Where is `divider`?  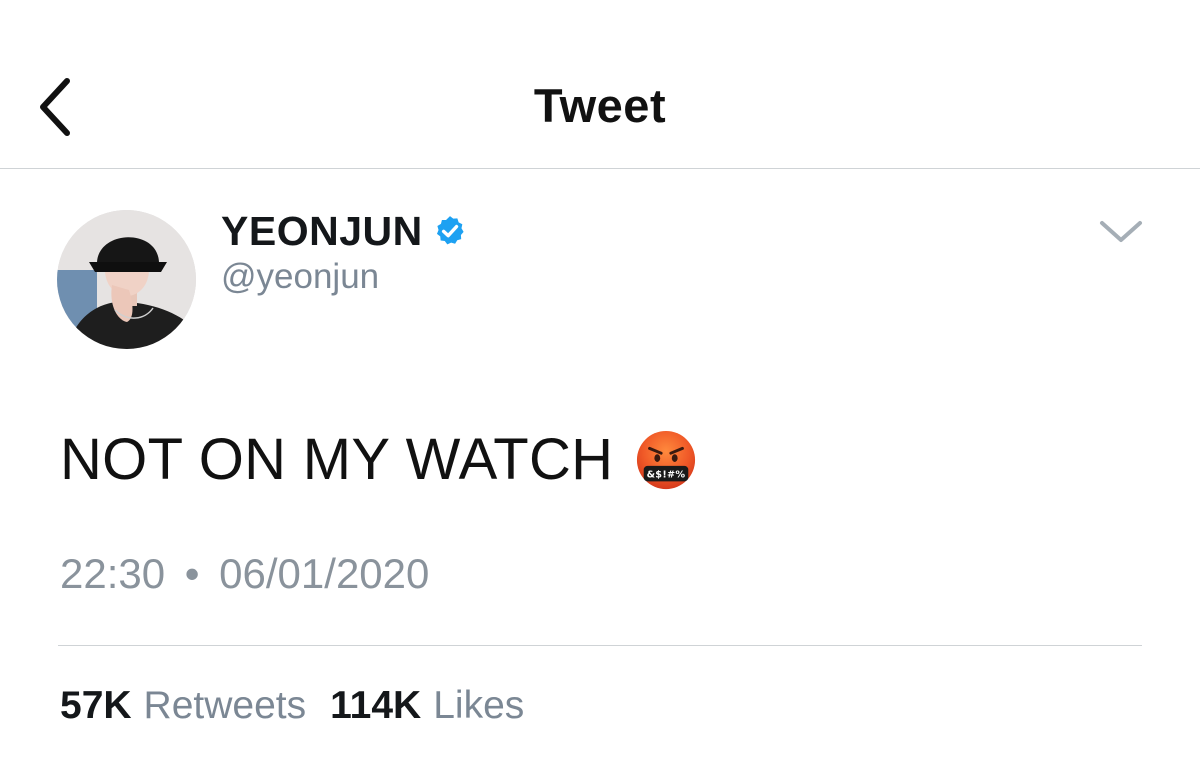
divider is located at coordinates (600, 645).